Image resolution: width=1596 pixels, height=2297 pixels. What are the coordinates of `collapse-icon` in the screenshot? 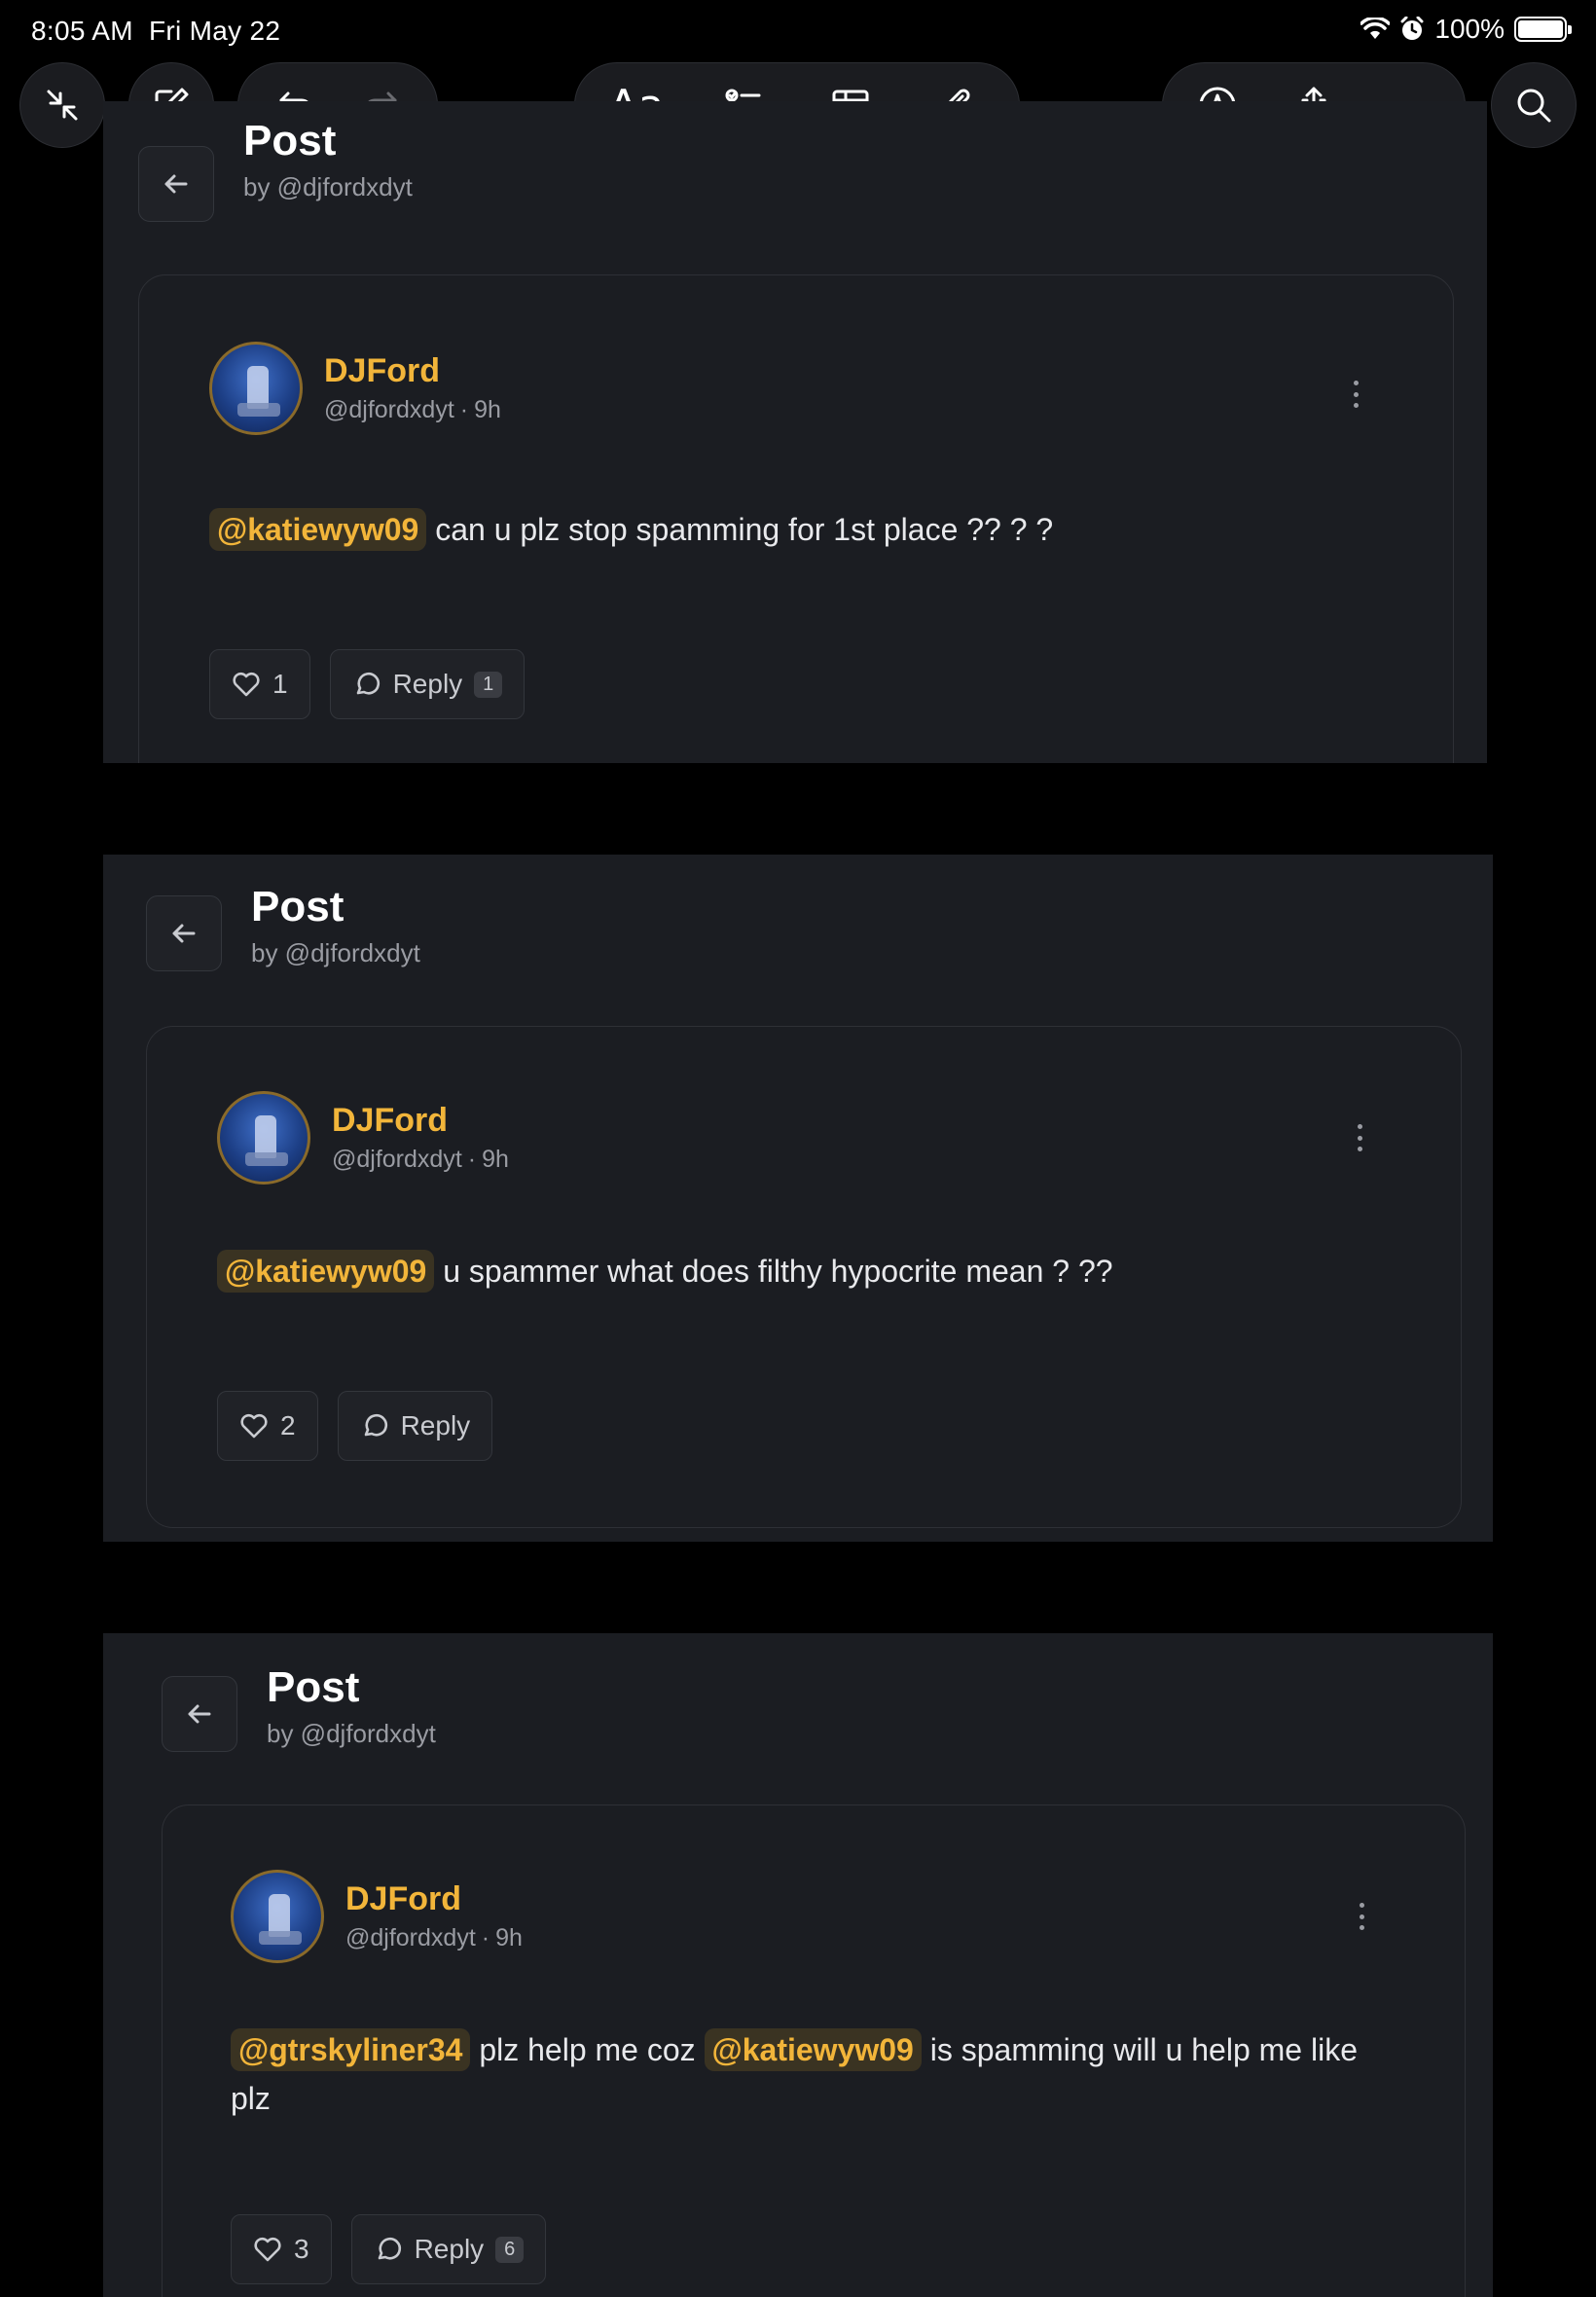 It's located at (63, 105).